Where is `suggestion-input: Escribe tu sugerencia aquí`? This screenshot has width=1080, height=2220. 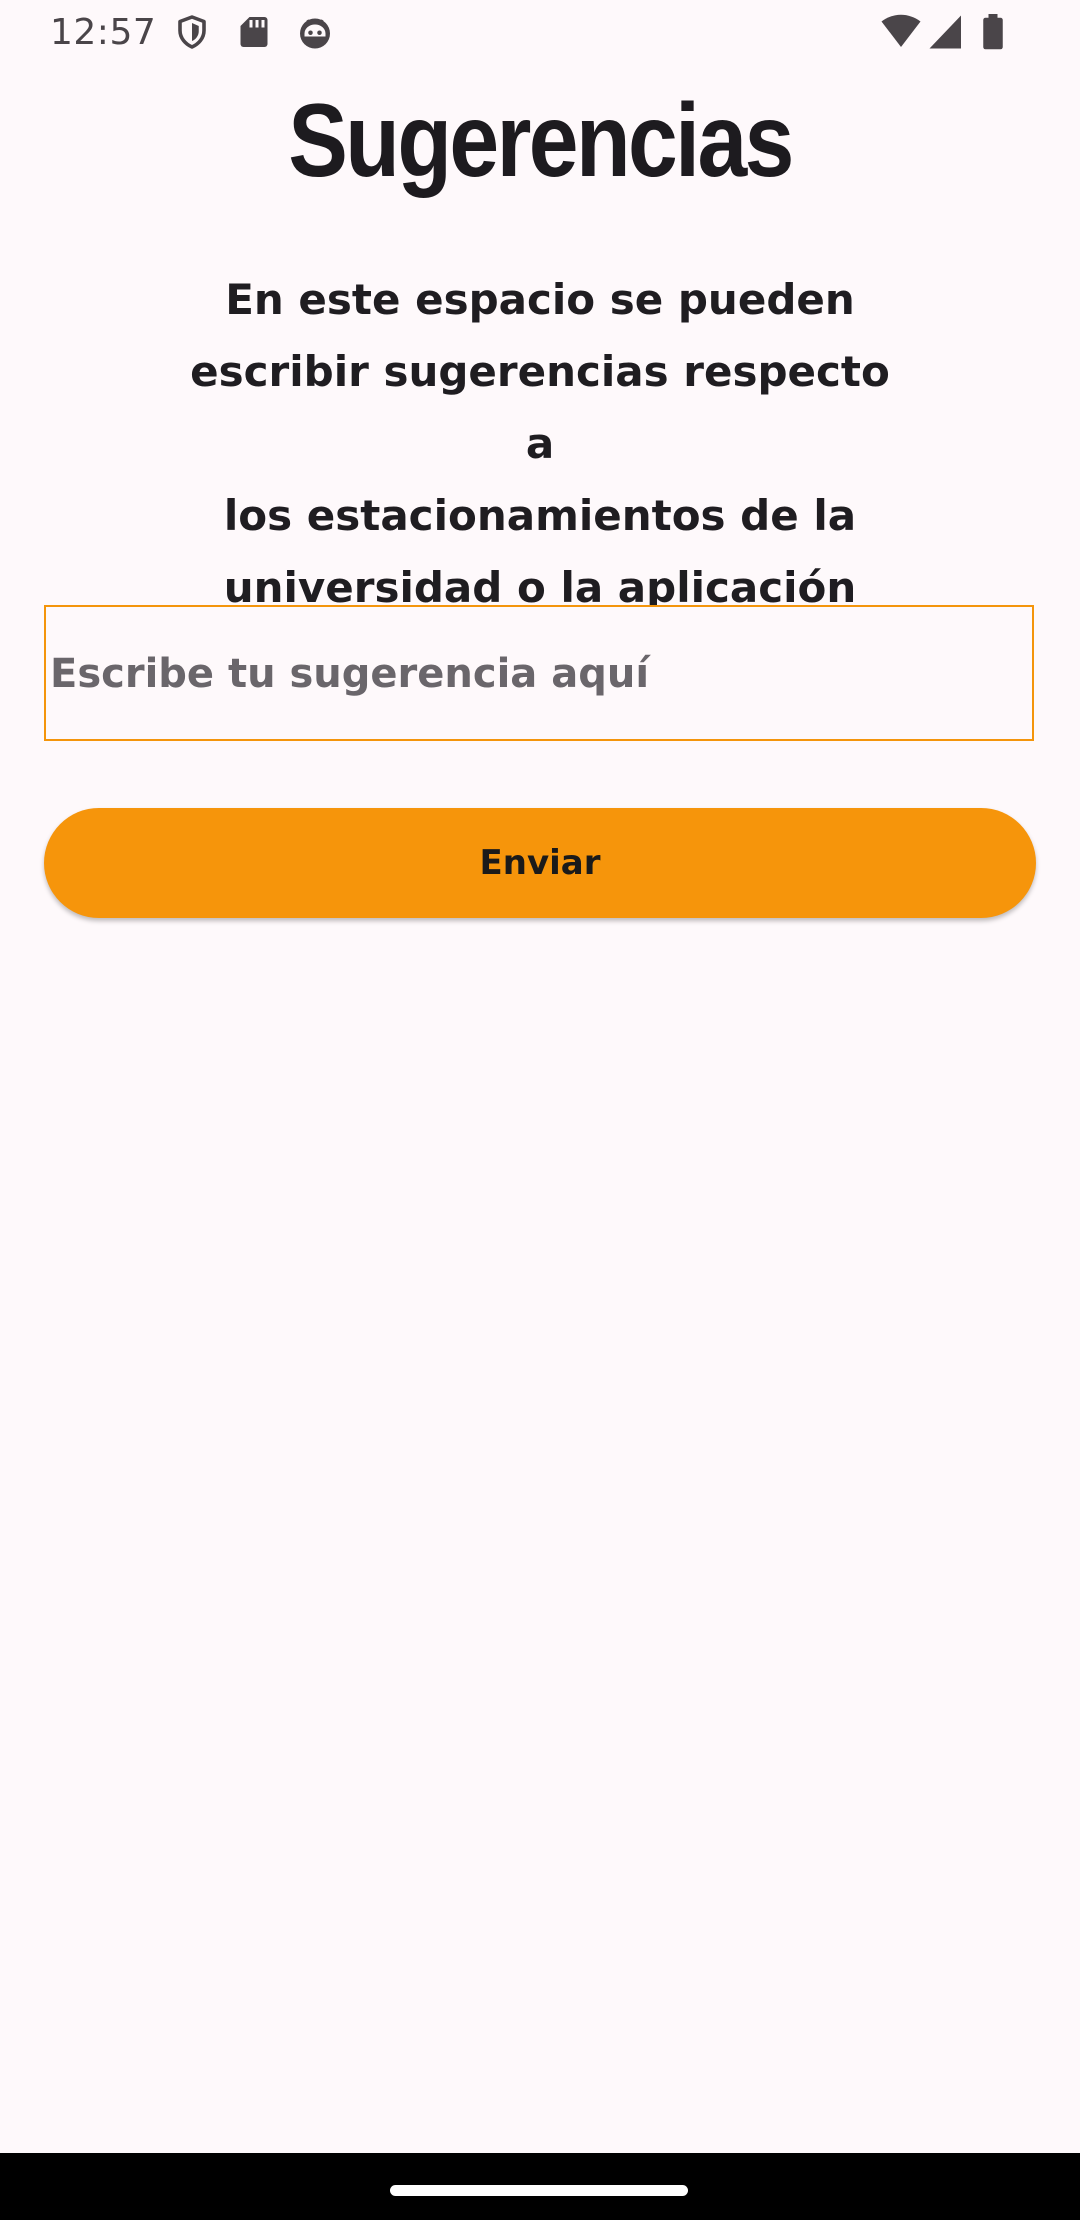
suggestion-input: Escribe tu sugerencia aquí is located at coordinates (539, 673).